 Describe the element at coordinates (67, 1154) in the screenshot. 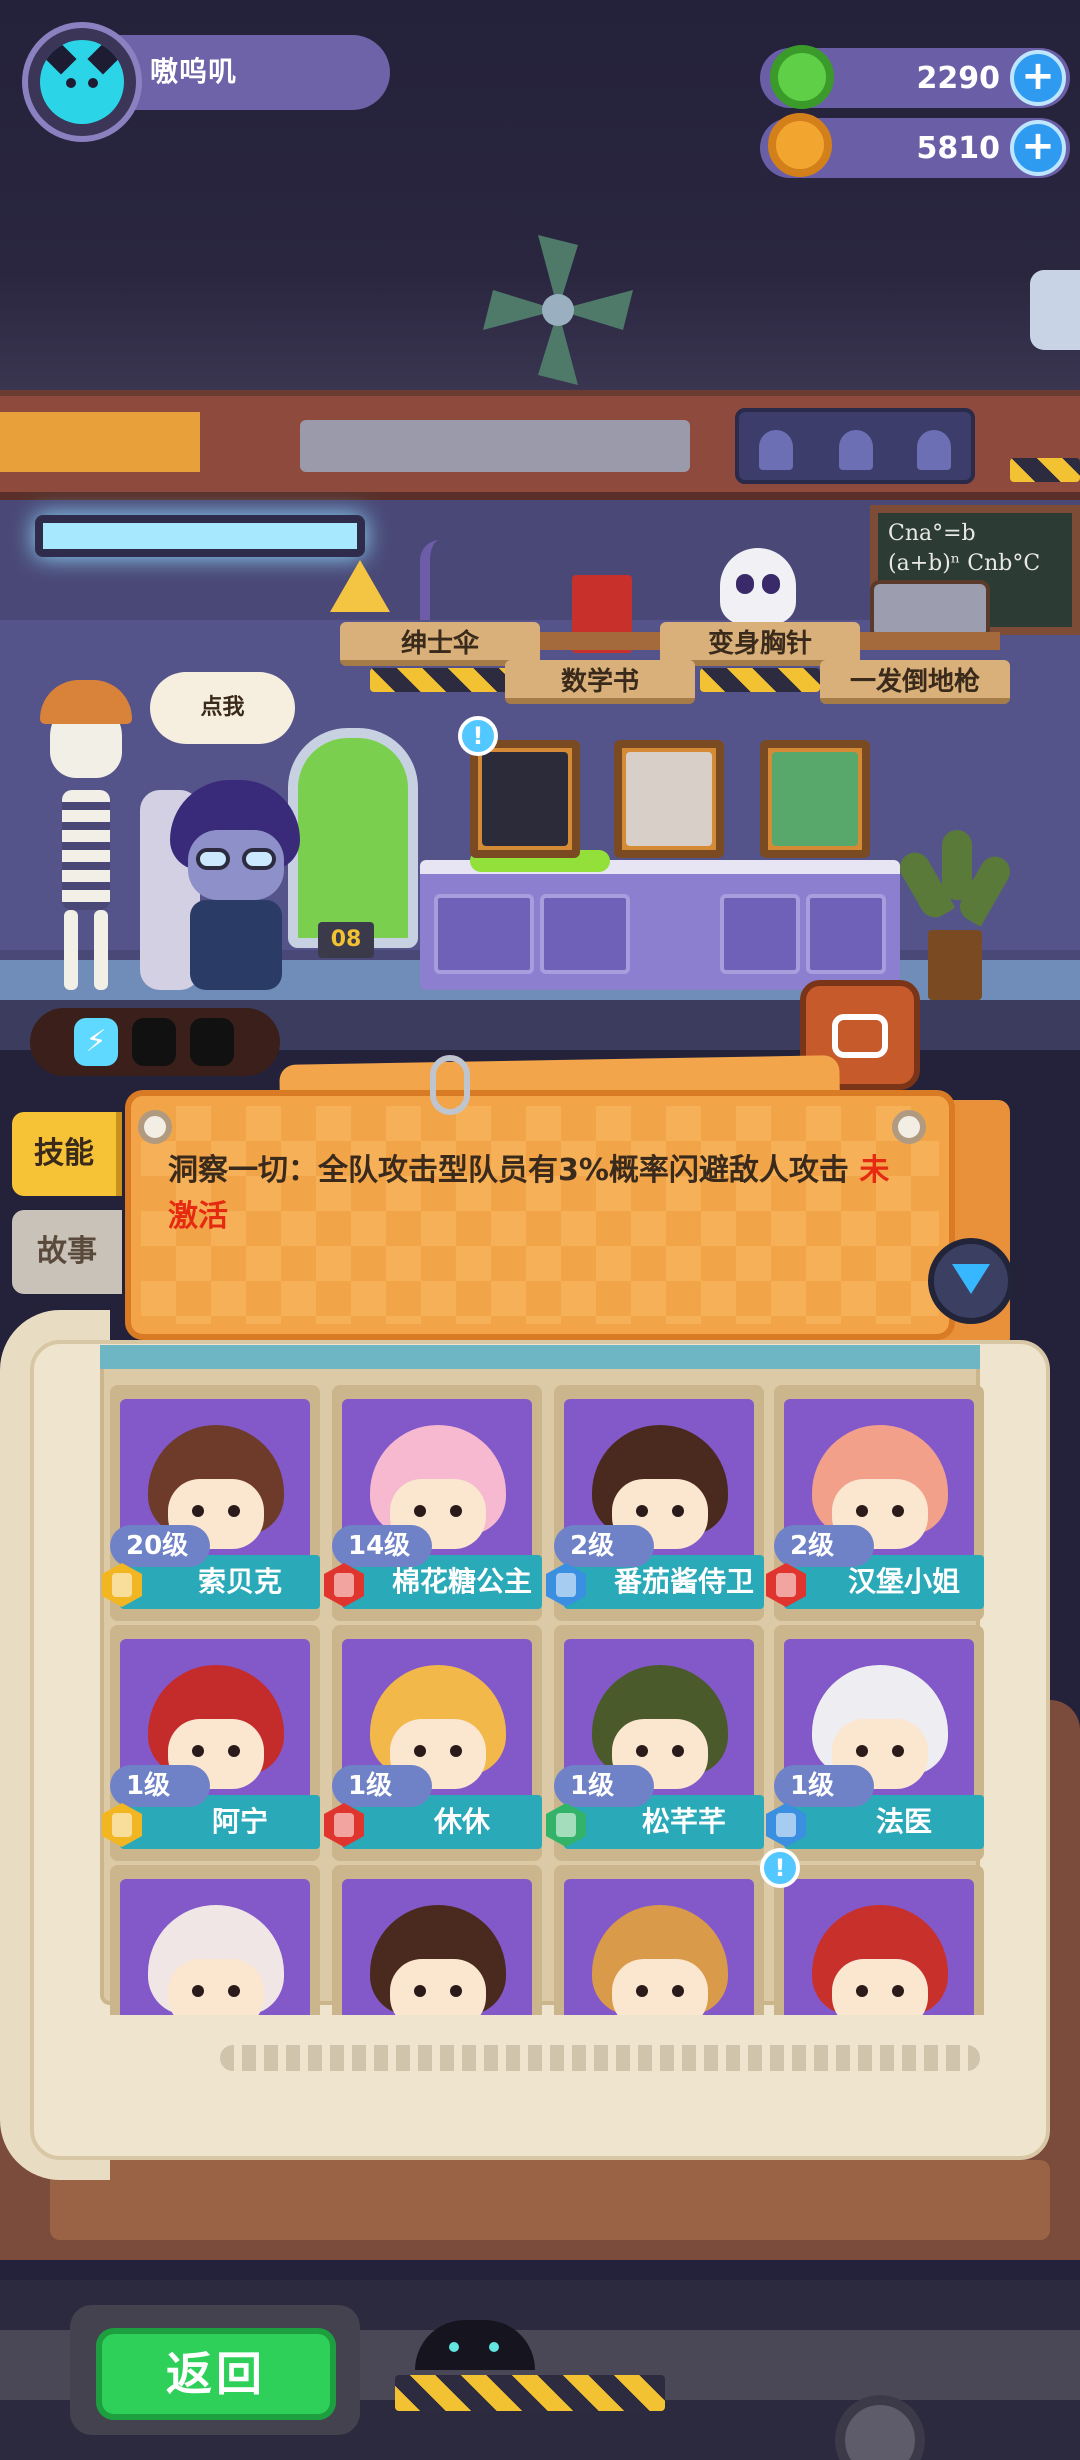

I see `tab-skill: 技能` at that location.